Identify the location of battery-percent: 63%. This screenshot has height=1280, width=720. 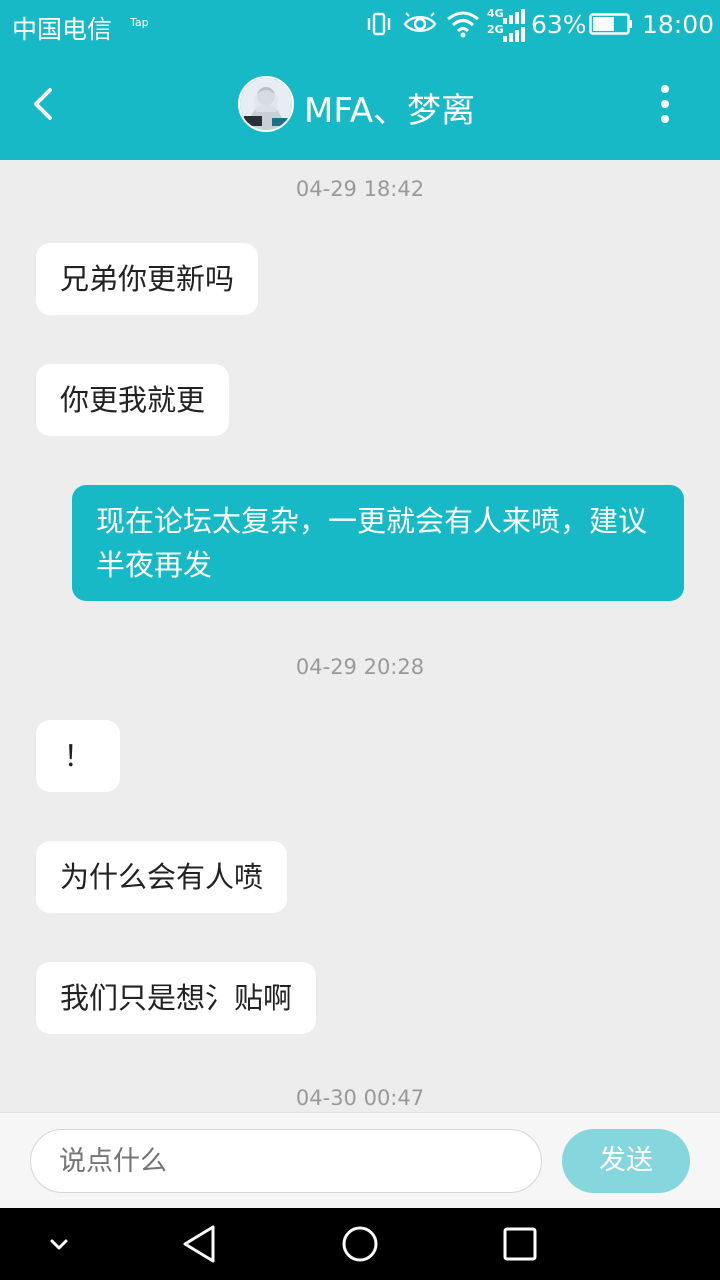
(559, 24).